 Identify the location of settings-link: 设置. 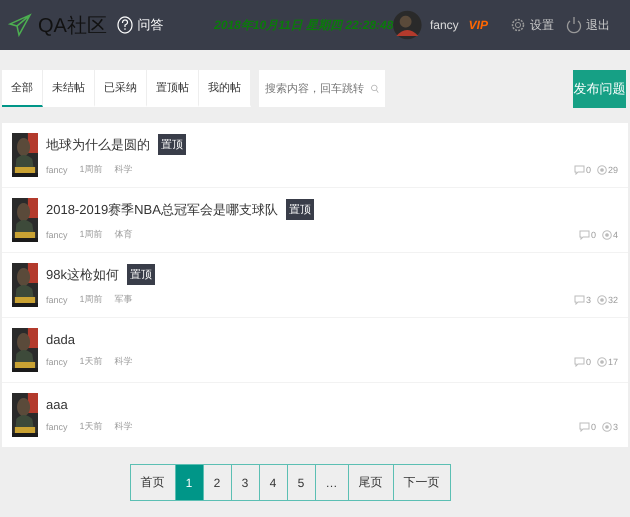
(532, 25).